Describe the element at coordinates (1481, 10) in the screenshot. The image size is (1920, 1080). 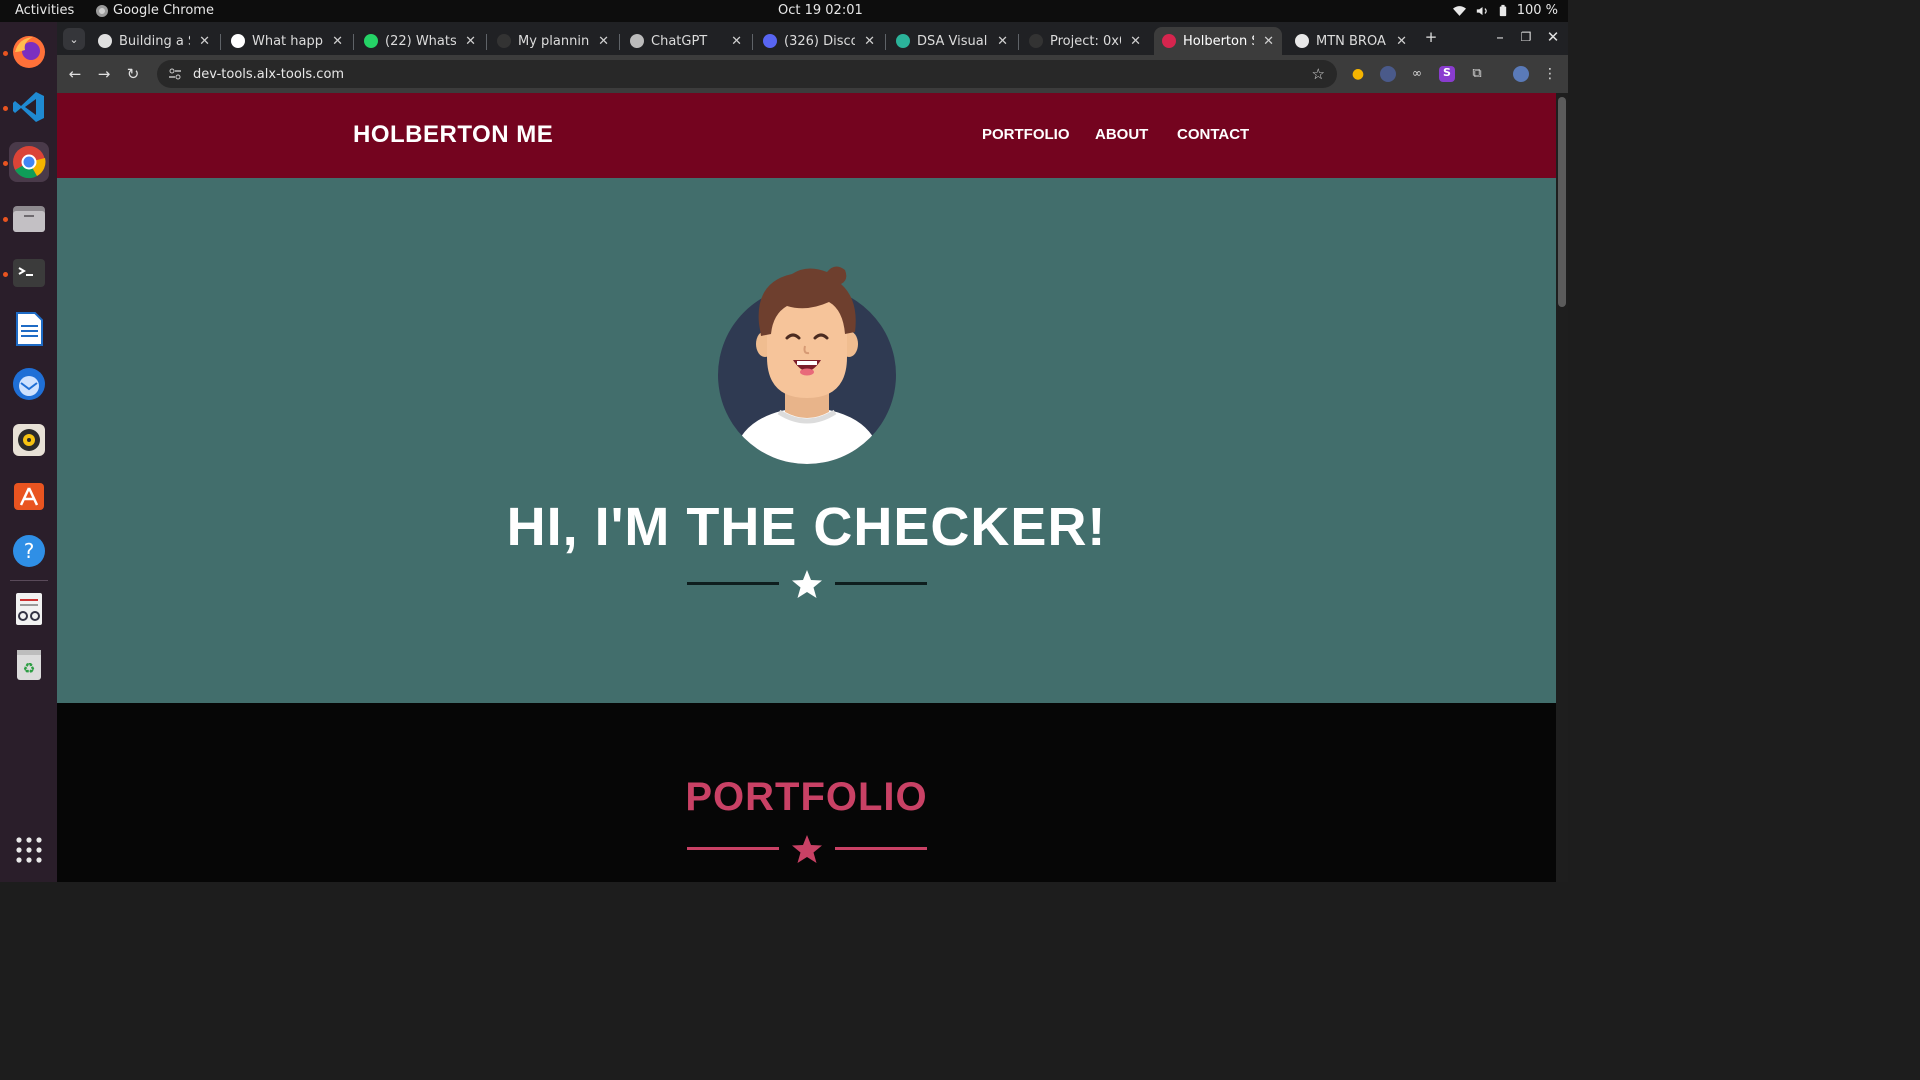
I see `volume-icon` at that location.